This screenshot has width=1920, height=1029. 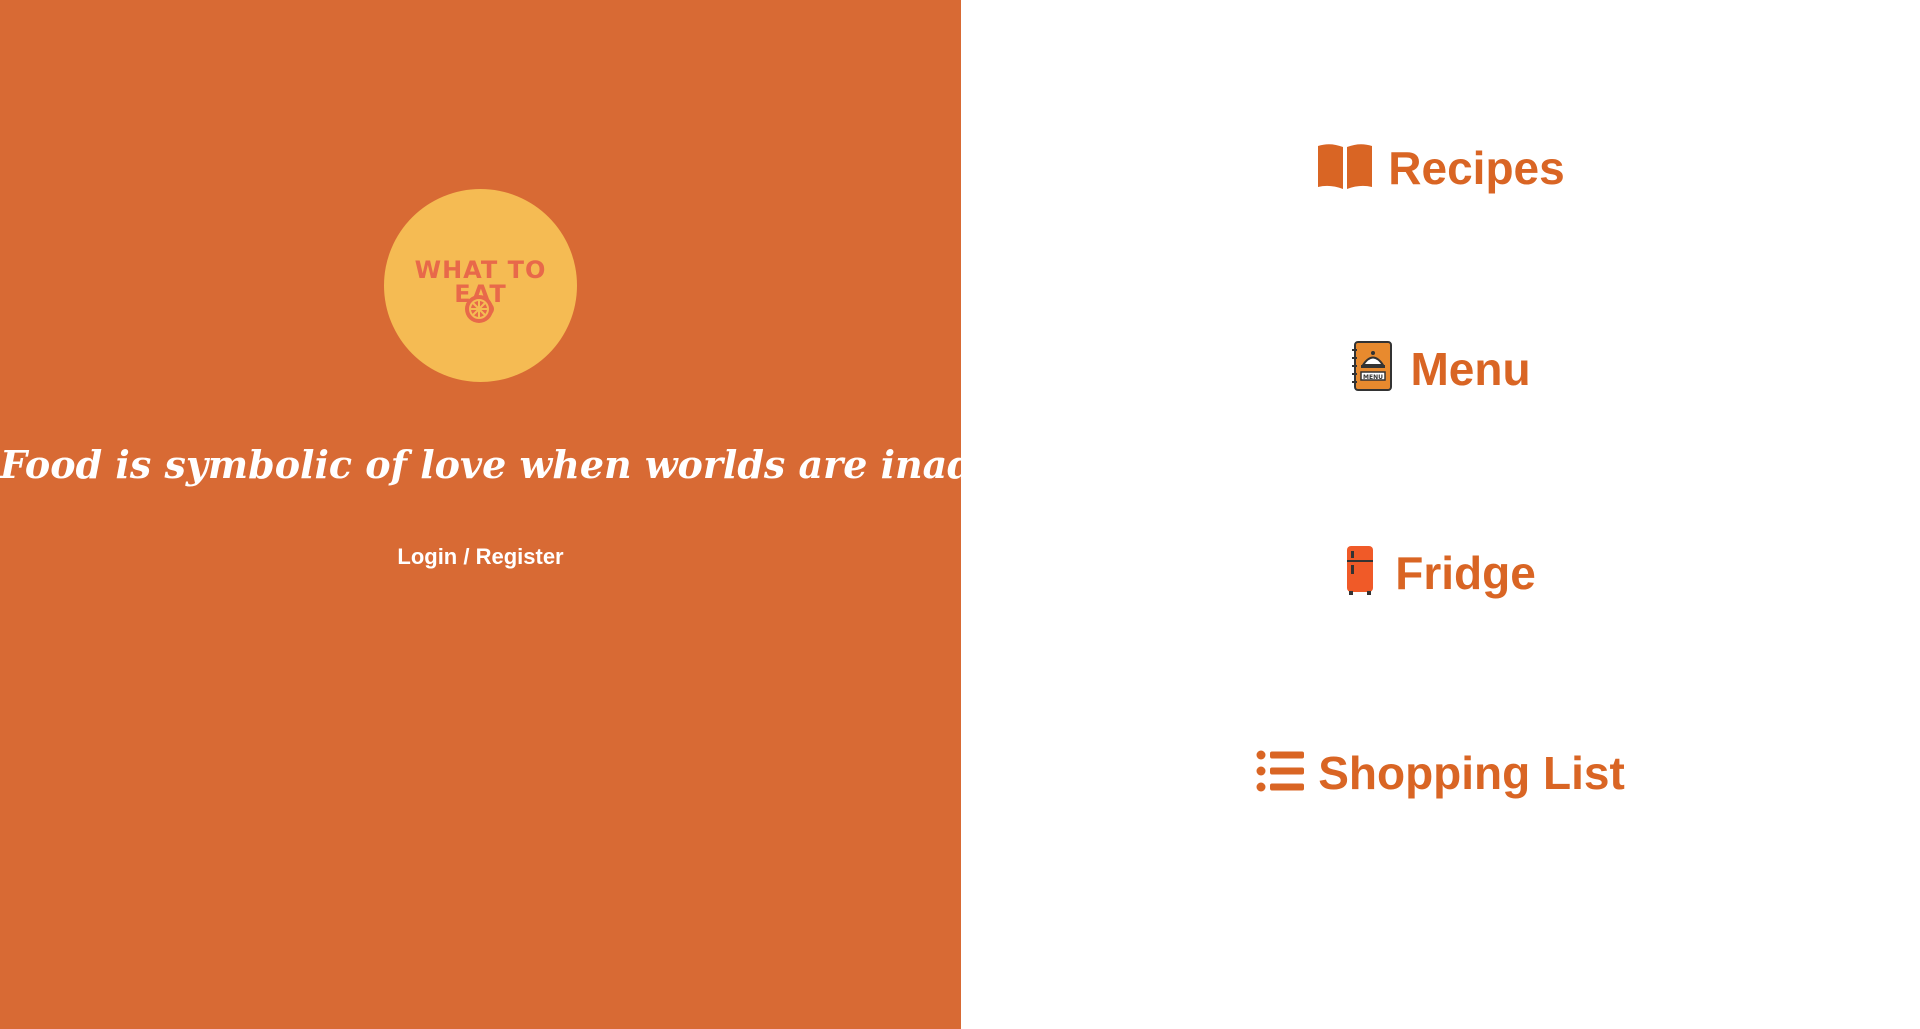 I want to click on open-book-icon, so click(x=1345, y=168).